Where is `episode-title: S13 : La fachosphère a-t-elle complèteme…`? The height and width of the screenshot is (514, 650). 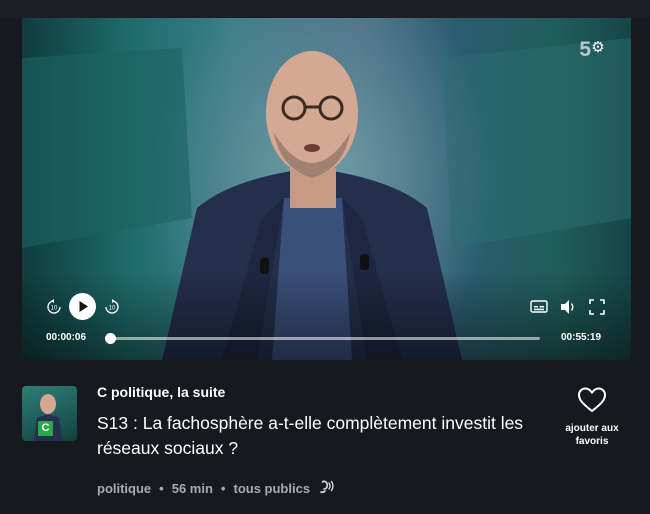 episode-title: S13 : La fachosphère a-t-elle complèteme… is located at coordinates (310, 435).